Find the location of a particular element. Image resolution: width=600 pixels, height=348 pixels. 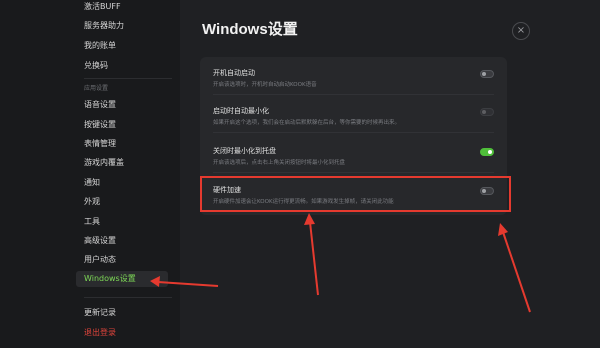

arrow-to-highlight-right is located at coordinates (516, 272).